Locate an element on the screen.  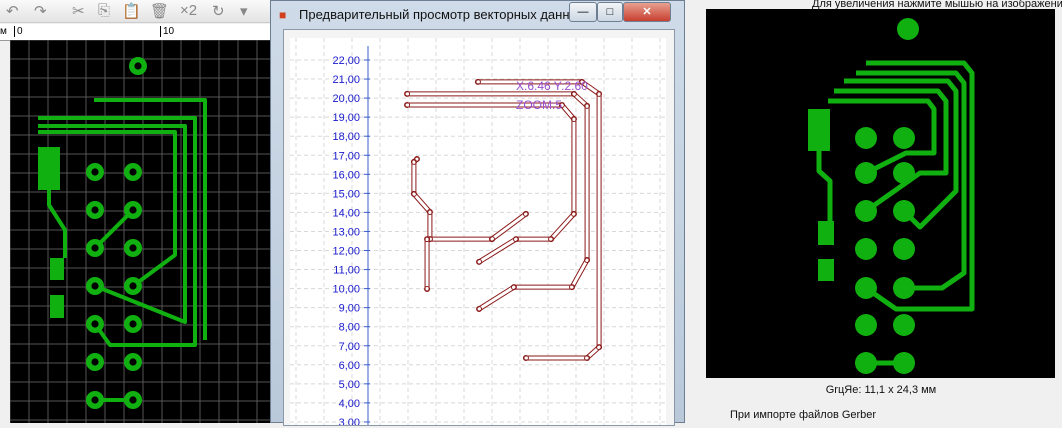
y-tick-label: 22,00 is located at coordinates (346, 61).